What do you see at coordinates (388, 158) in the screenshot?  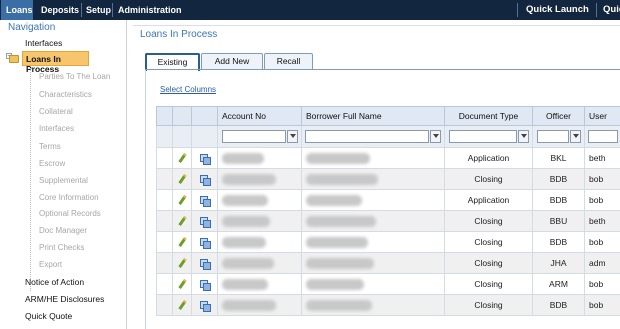 I see `table-row: Application BKL beth` at bounding box center [388, 158].